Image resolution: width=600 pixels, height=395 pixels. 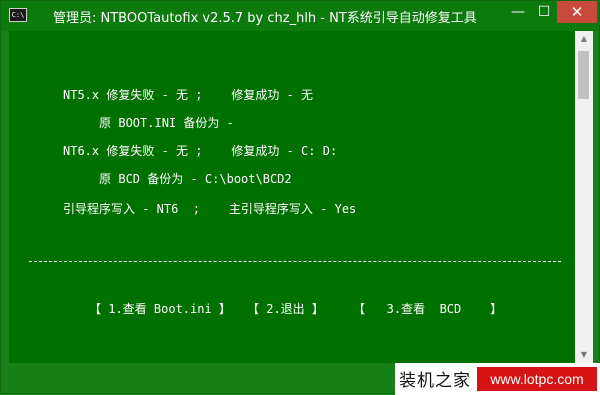 I want to click on boot-ini-backup-line: 原 BOOT.INI 备份为 -, so click(x=148, y=123).